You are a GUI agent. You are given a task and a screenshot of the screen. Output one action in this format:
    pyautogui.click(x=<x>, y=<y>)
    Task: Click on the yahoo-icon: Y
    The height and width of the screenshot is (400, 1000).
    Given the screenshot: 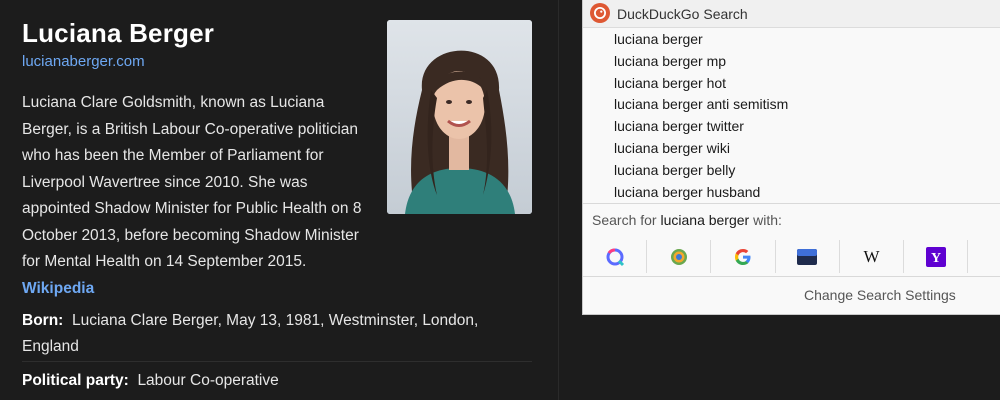 What is the action you would take?
    pyautogui.click(x=935, y=256)
    